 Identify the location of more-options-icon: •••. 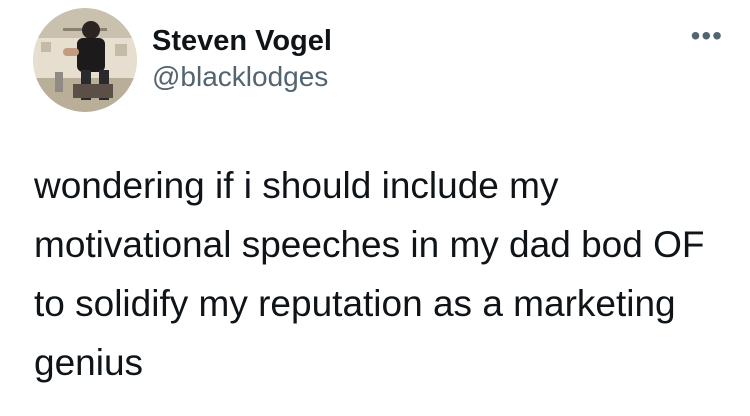
(707, 36).